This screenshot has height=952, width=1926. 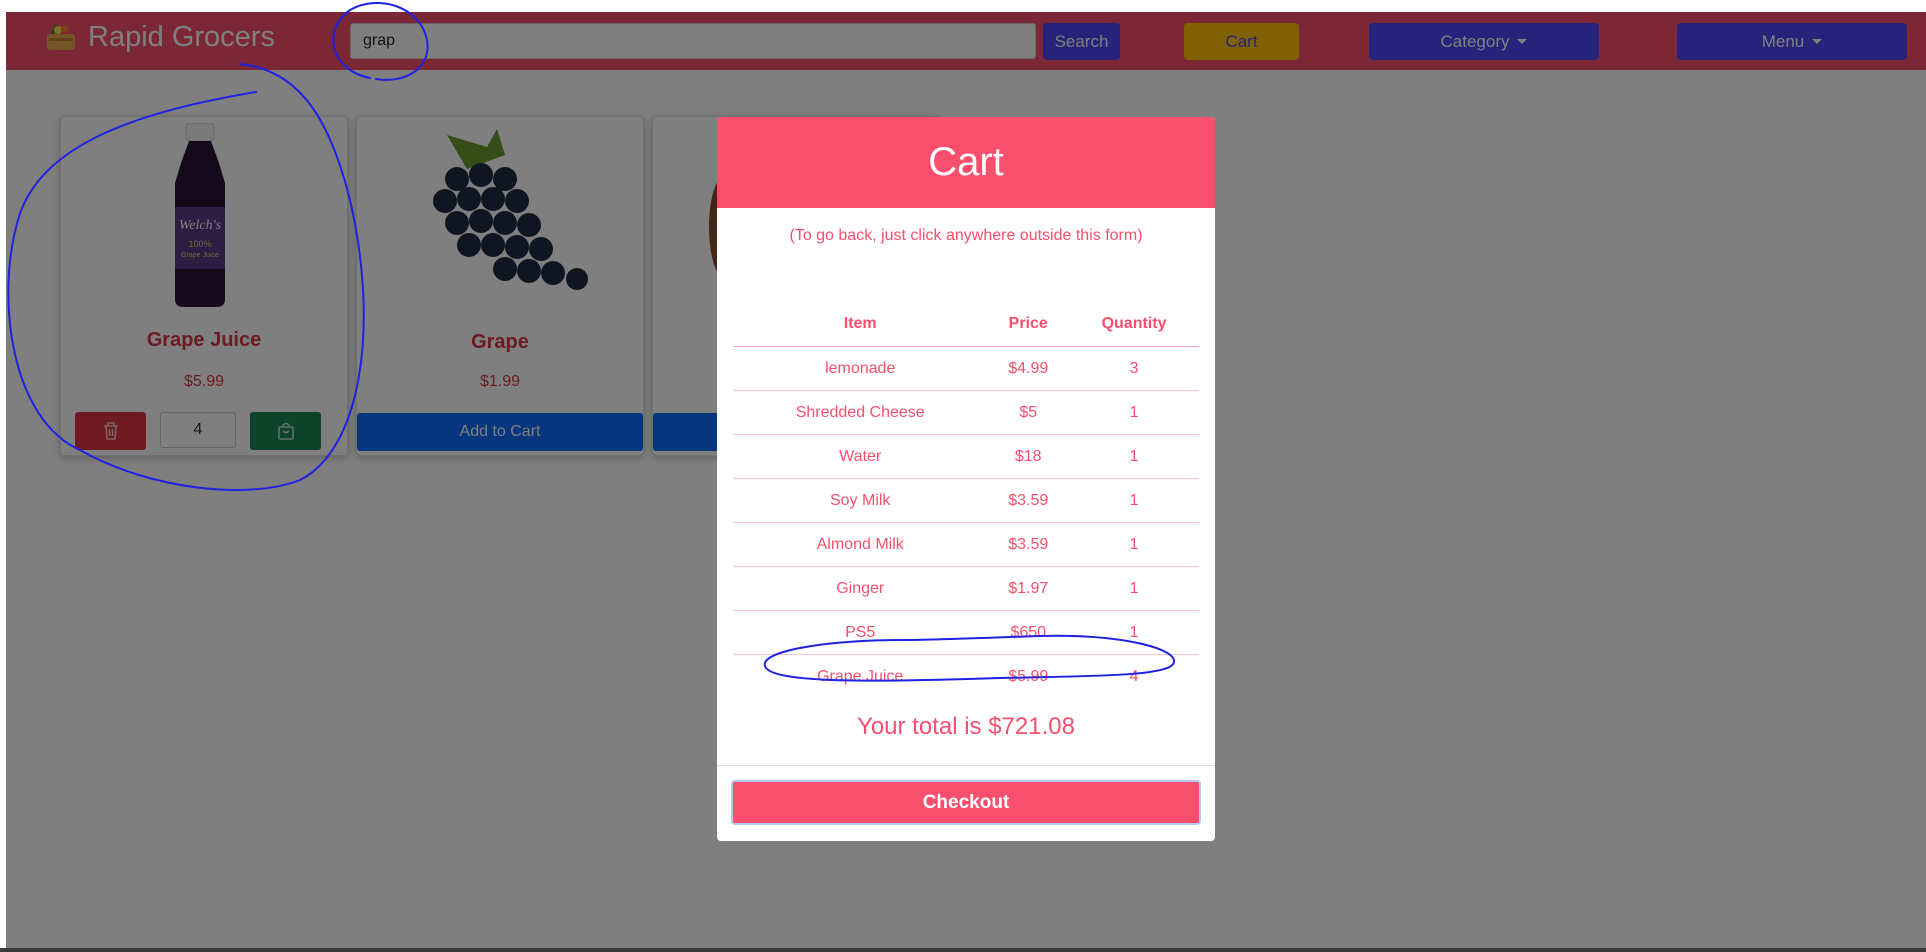 What do you see at coordinates (1134, 324) in the screenshot?
I see `column-header-quantity: Quantity` at bounding box center [1134, 324].